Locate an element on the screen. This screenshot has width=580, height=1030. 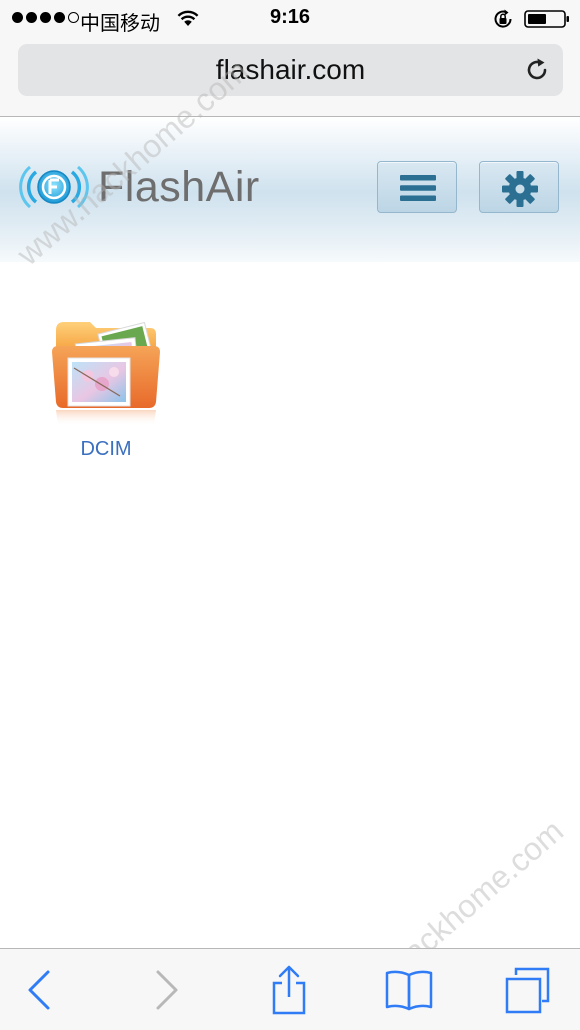
forward-button is located at coordinates (167, 990).